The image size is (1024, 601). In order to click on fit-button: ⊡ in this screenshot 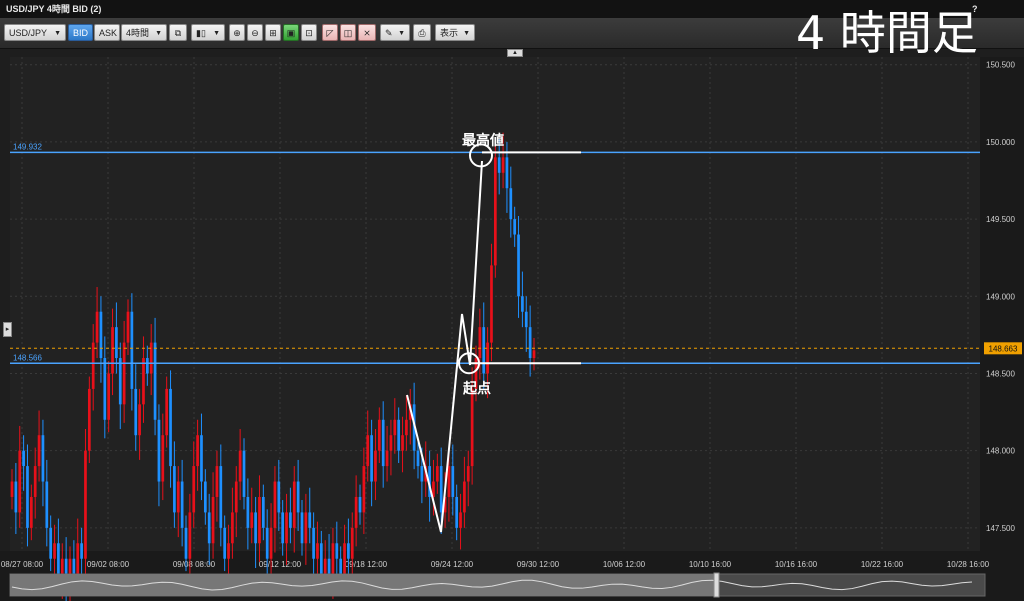, I will do `click(309, 32)`.